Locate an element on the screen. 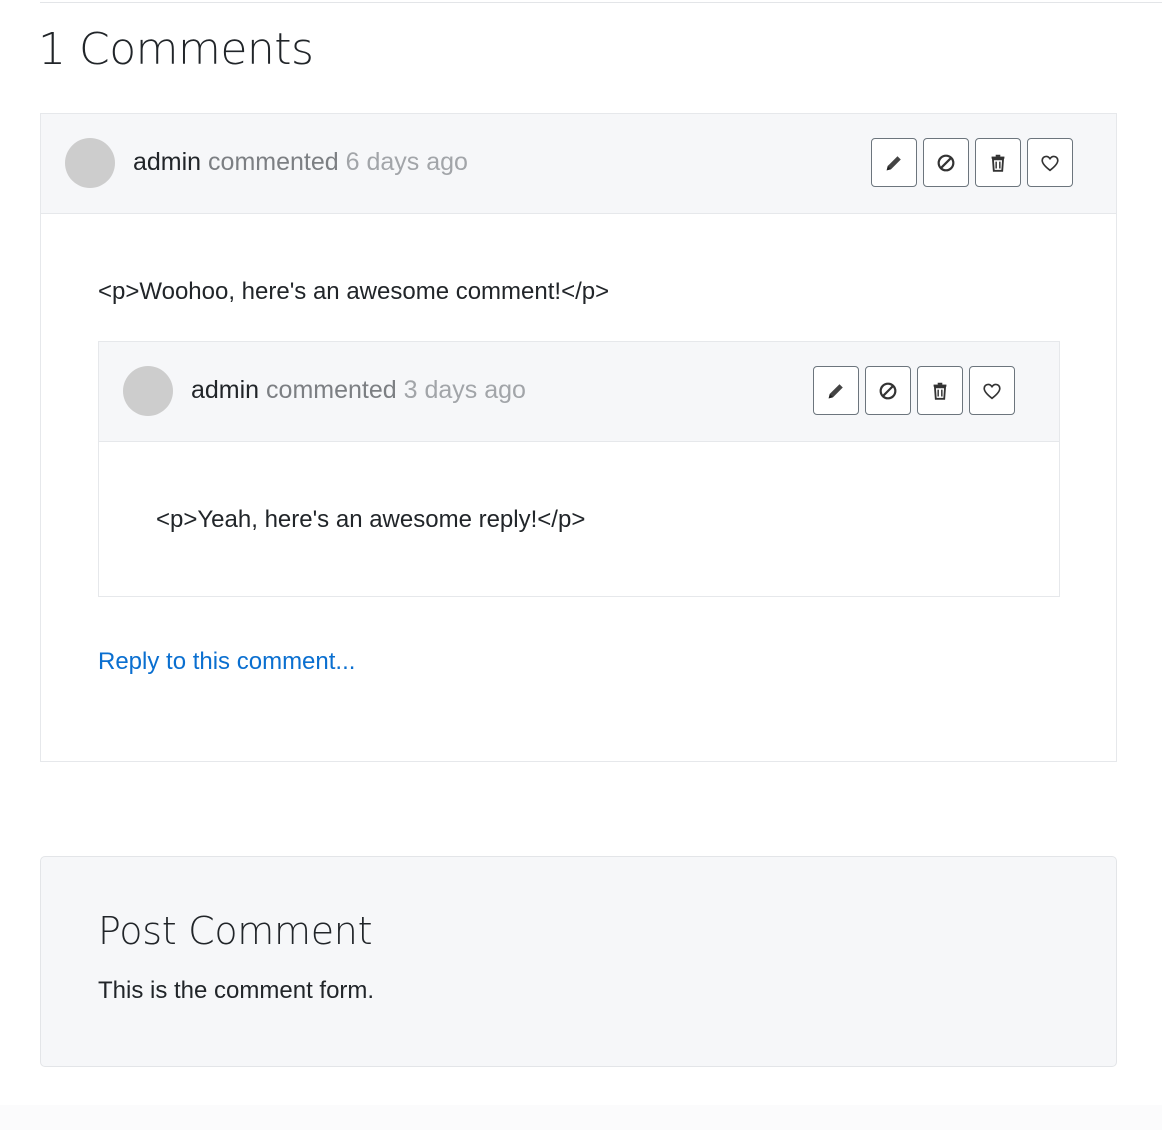  comment-header: admin commented 6 days ago is located at coordinates (578, 164).